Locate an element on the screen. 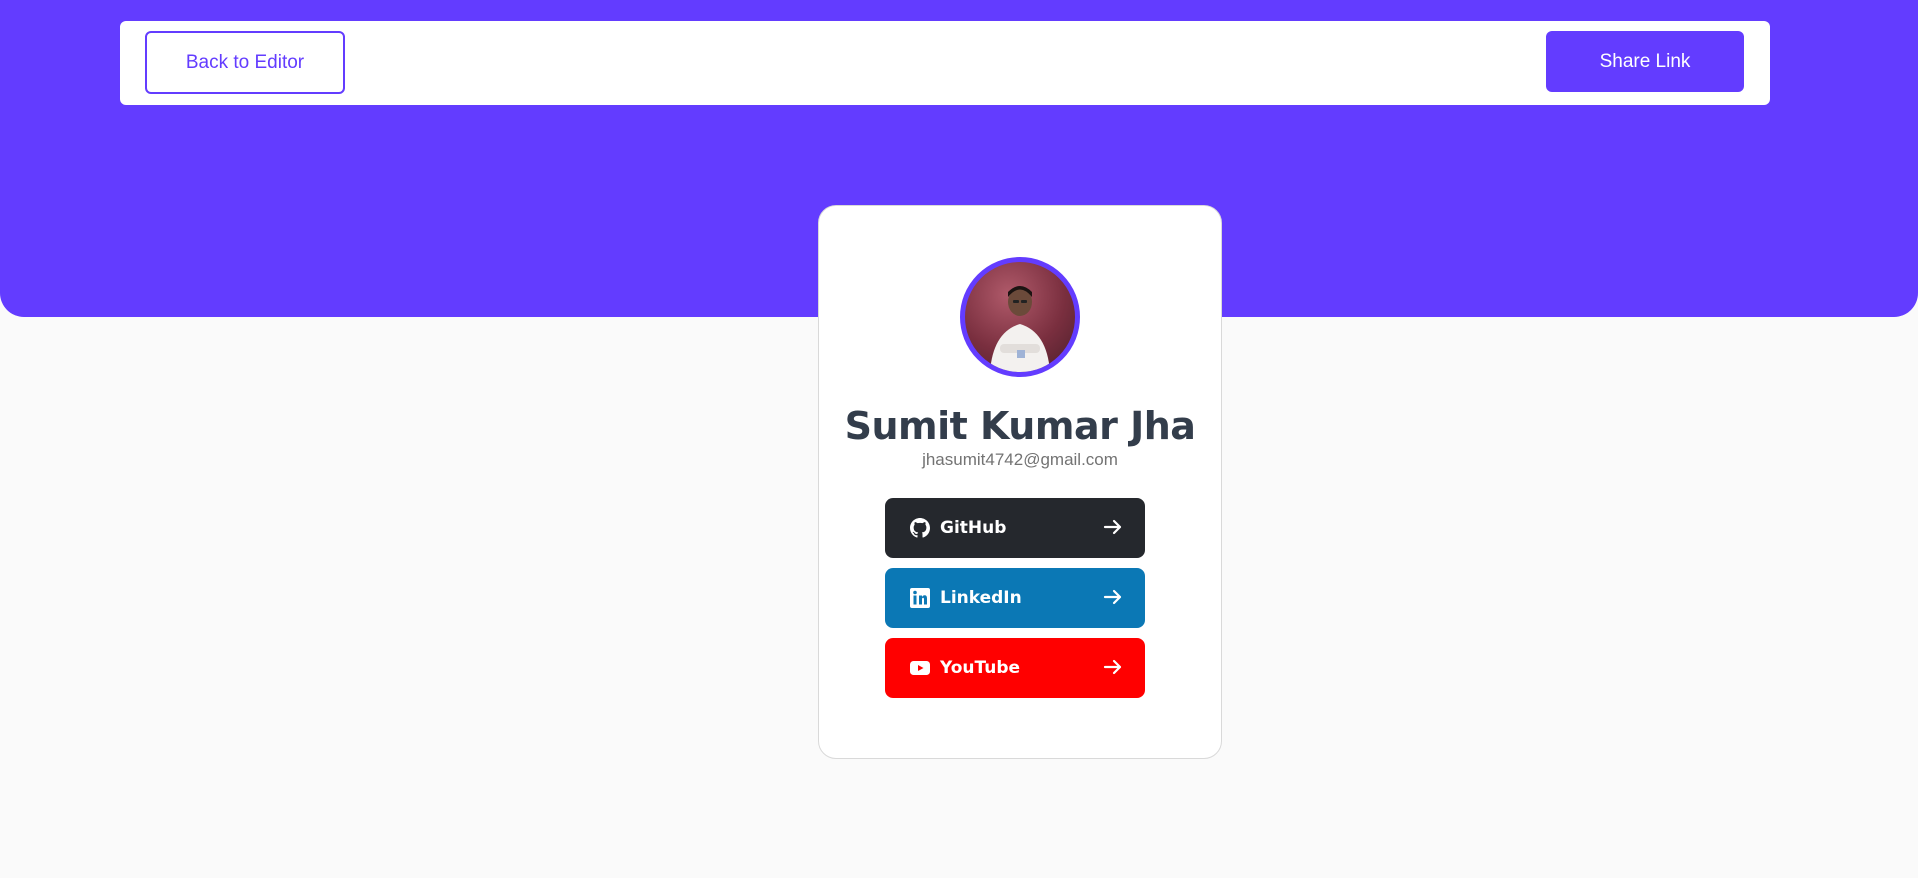 The height and width of the screenshot is (878, 1918). links-list: GitHub LinkedIn YouTube is located at coordinates (1015, 603).